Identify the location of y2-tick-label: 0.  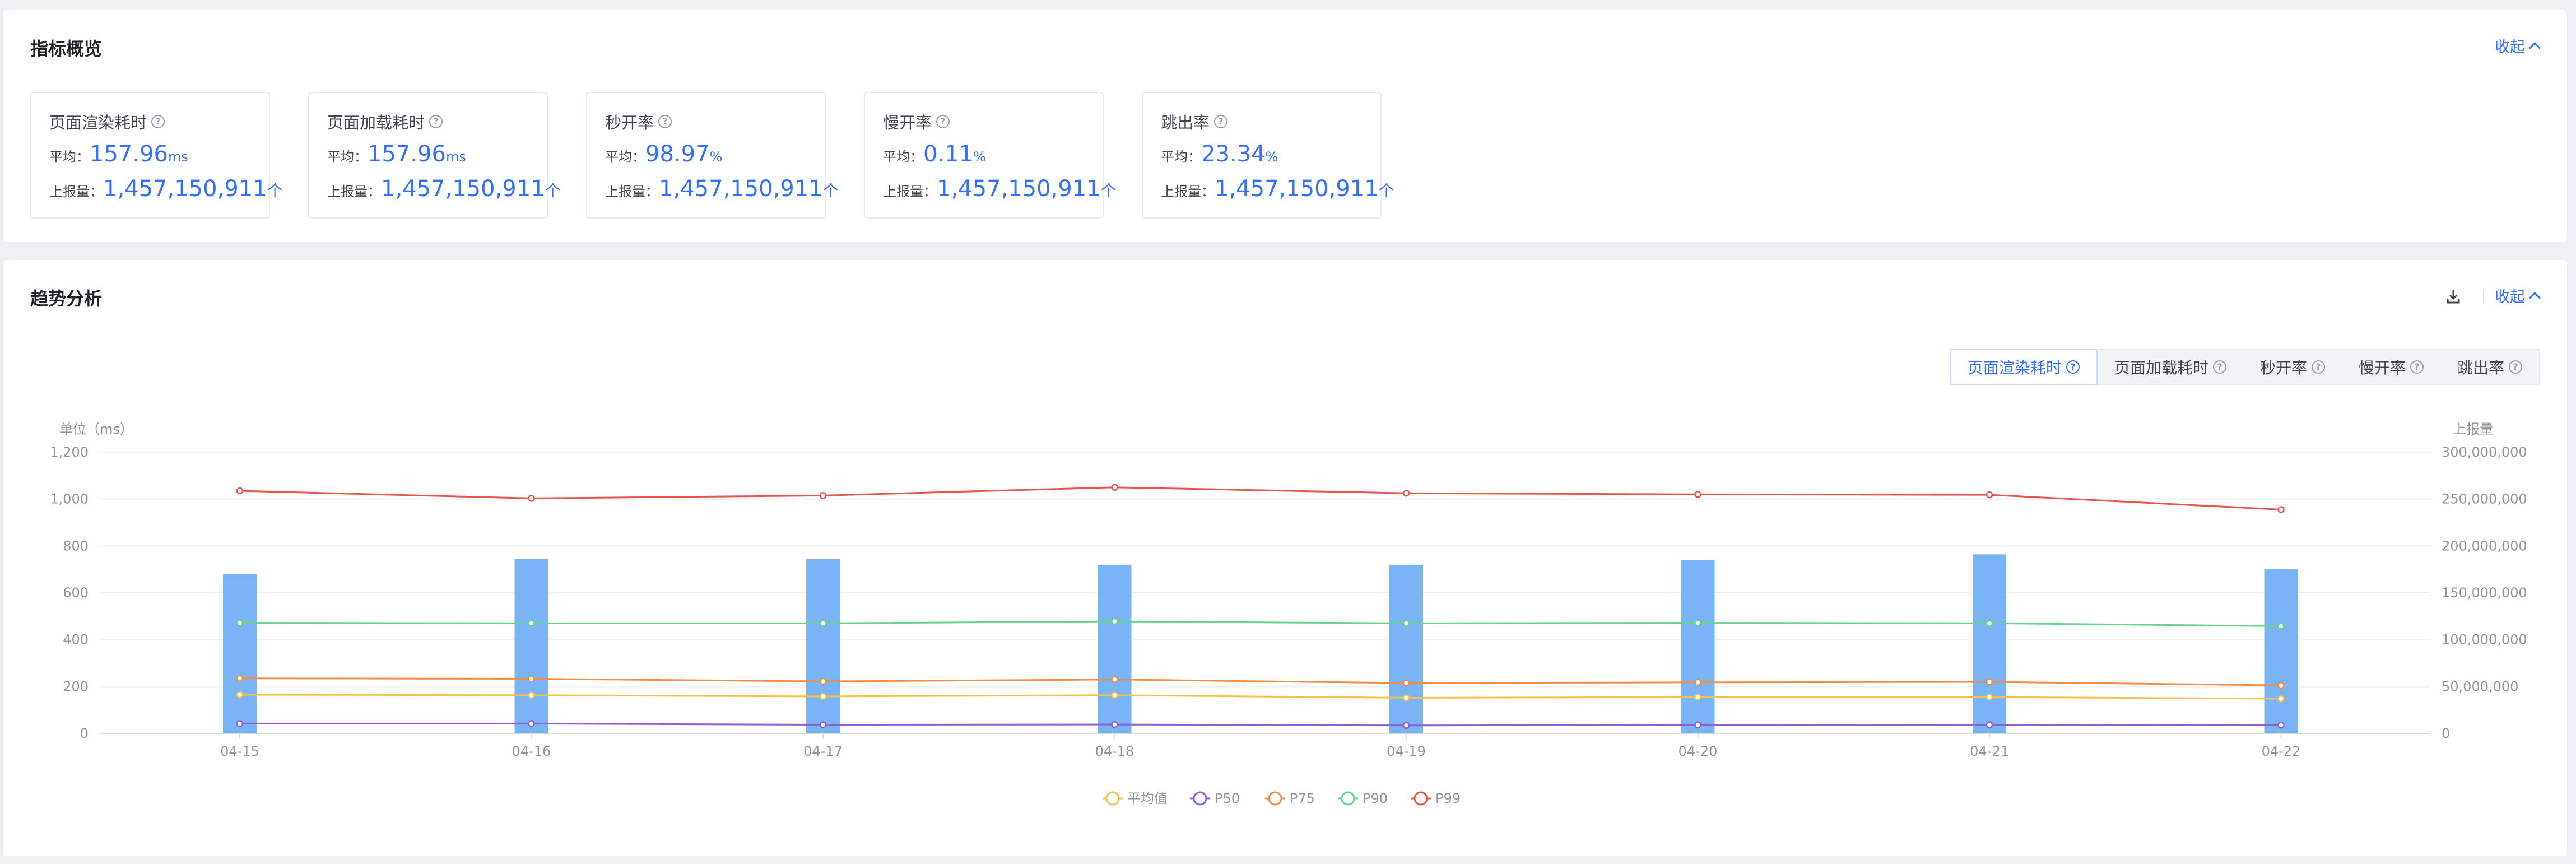
(2446, 733).